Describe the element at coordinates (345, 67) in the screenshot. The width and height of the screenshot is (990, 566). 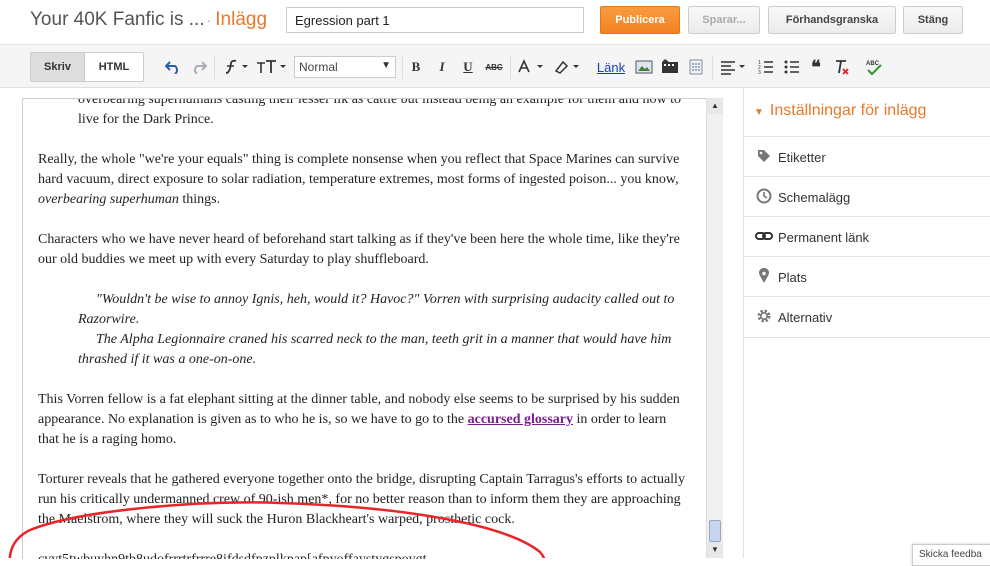
I see `format-select: Normal ▼` at that location.